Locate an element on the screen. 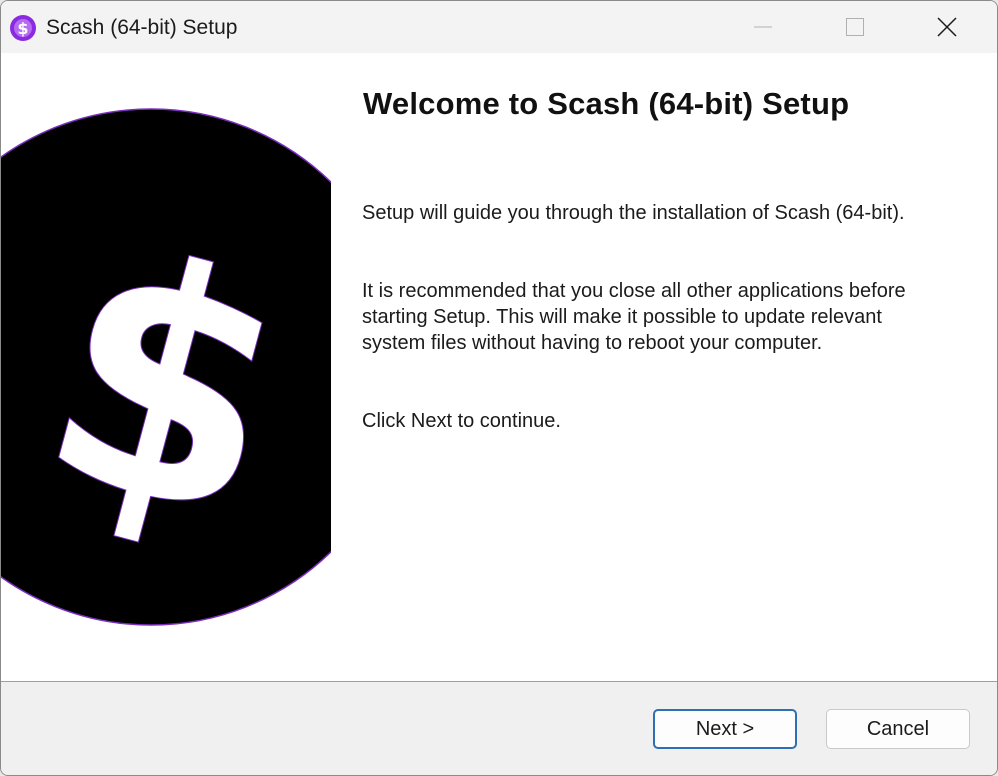 The image size is (998, 776). close-icon is located at coordinates (947, 27).